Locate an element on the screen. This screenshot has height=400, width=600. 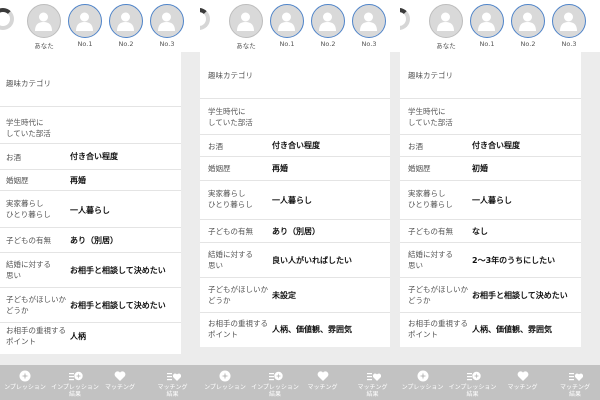
row-want-children: 子どもがほしいか どうか 未設定 is located at coordinates (295, 295).